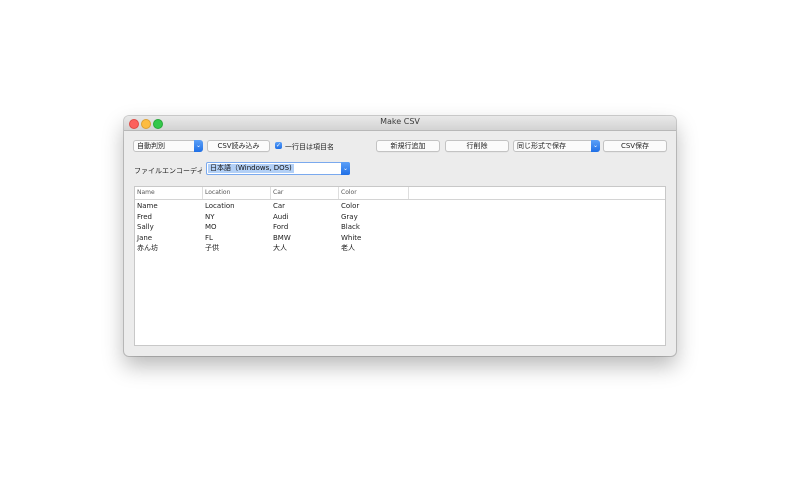  Describe the element at coordinates (400, 238) in the screenshot. I see `table-row: Jane FL BMW White` at that location.